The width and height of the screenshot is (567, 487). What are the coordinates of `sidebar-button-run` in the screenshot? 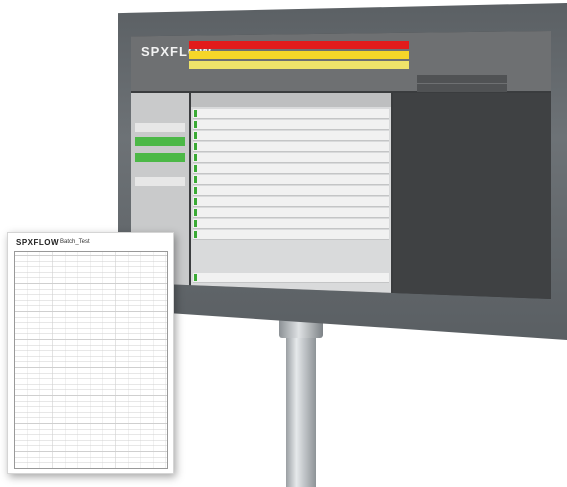 It's located at (160, 141).